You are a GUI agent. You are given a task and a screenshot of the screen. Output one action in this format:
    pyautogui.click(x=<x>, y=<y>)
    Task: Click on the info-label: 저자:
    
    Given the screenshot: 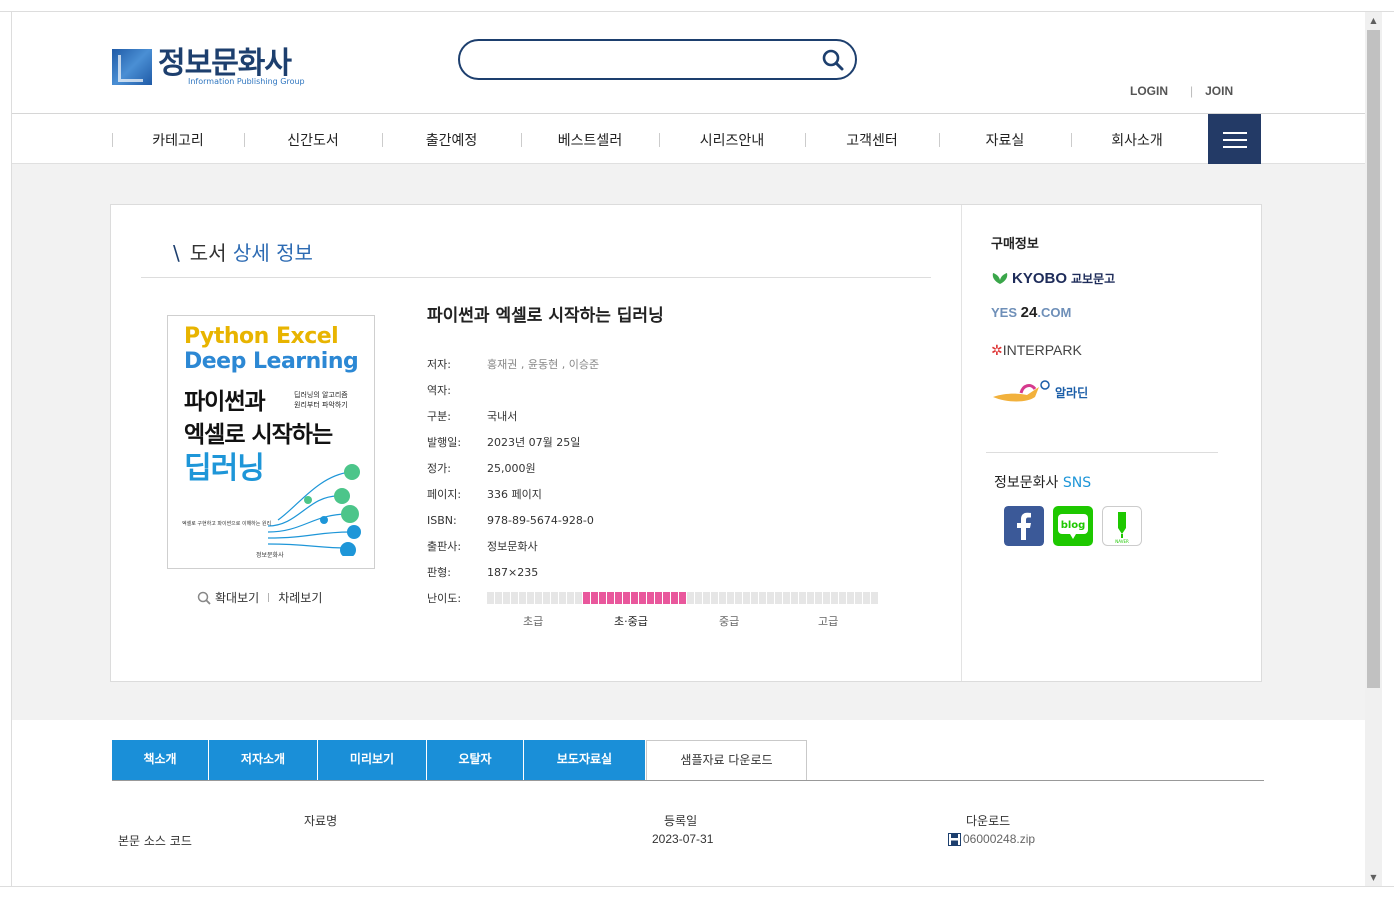 What is the action you would take?
    pyautogui.click(x=439, y=364)
    